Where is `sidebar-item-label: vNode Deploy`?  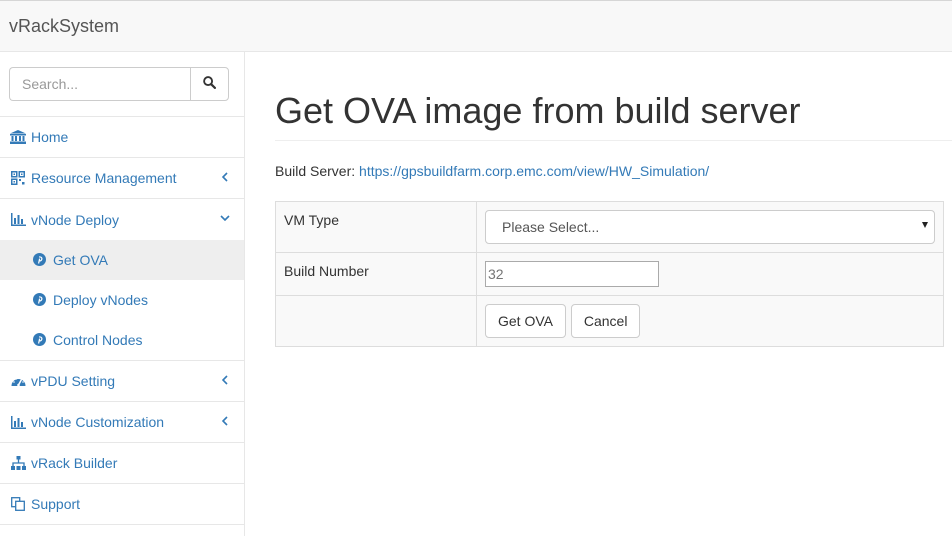
sidebar-item-label: vNode Deploy is located at coordinates (75, 219).